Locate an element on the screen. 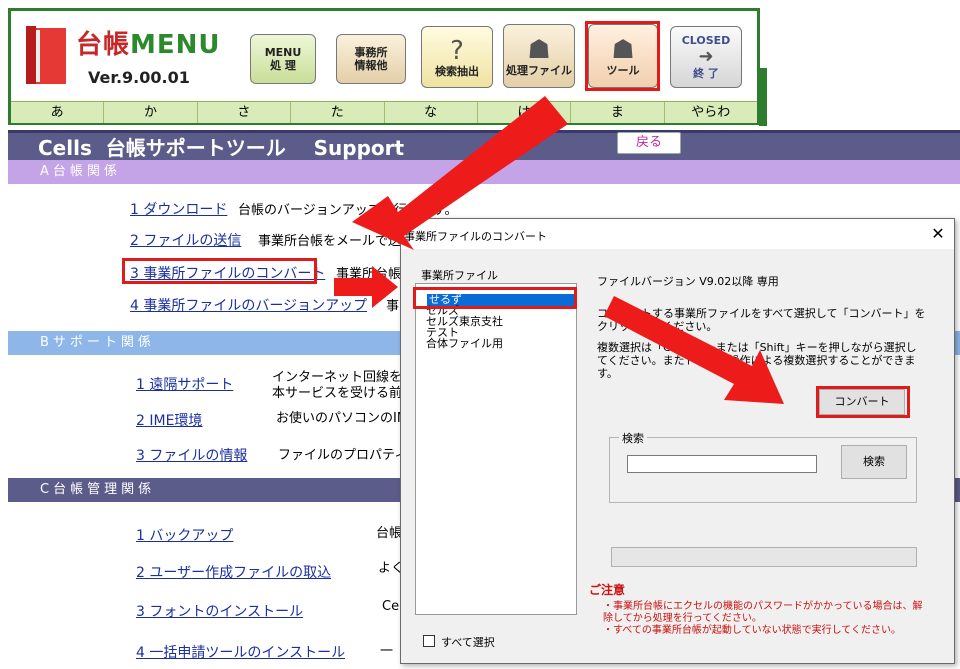 This screenshot has height=669, width=960. desc-file-info: ファイルのプロパティを is located at coordinates (349, 455).